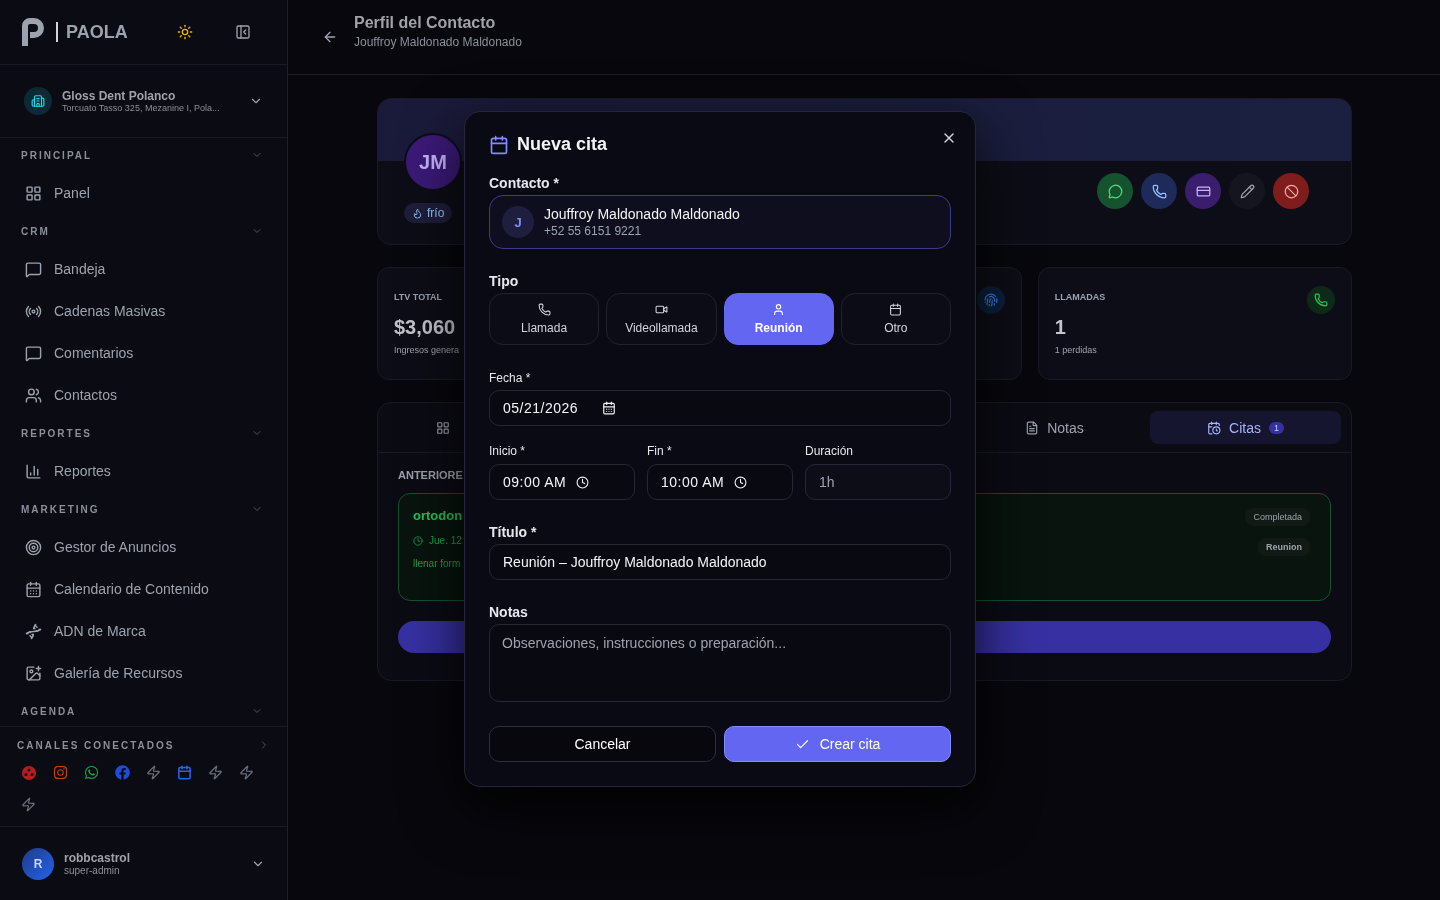 The width and height of the screenshot is (1440, 900). I want to click on sidebar-item: Cadenas Masivas, so click(143, 311).